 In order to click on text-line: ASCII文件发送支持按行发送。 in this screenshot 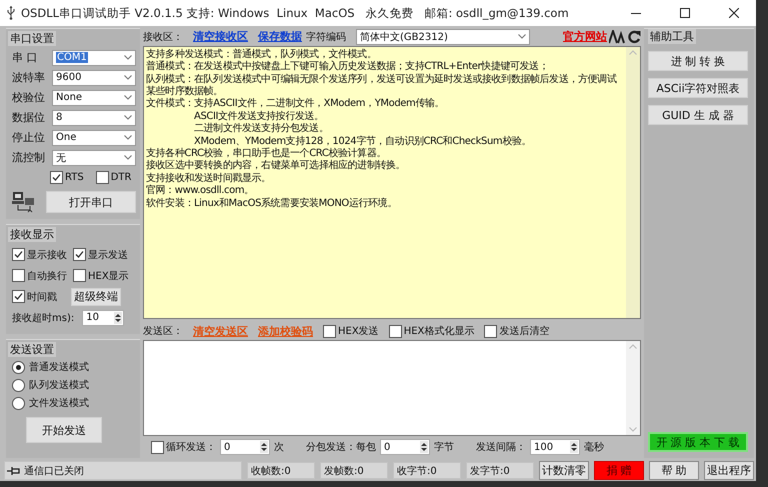, I will do `click(259, 116)`.